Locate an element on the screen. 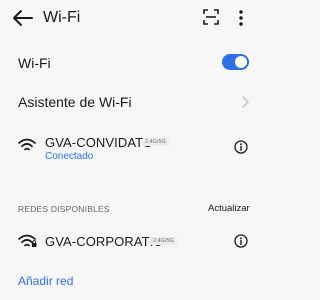  scan-qr-icon is located at coordinates (211, 17).